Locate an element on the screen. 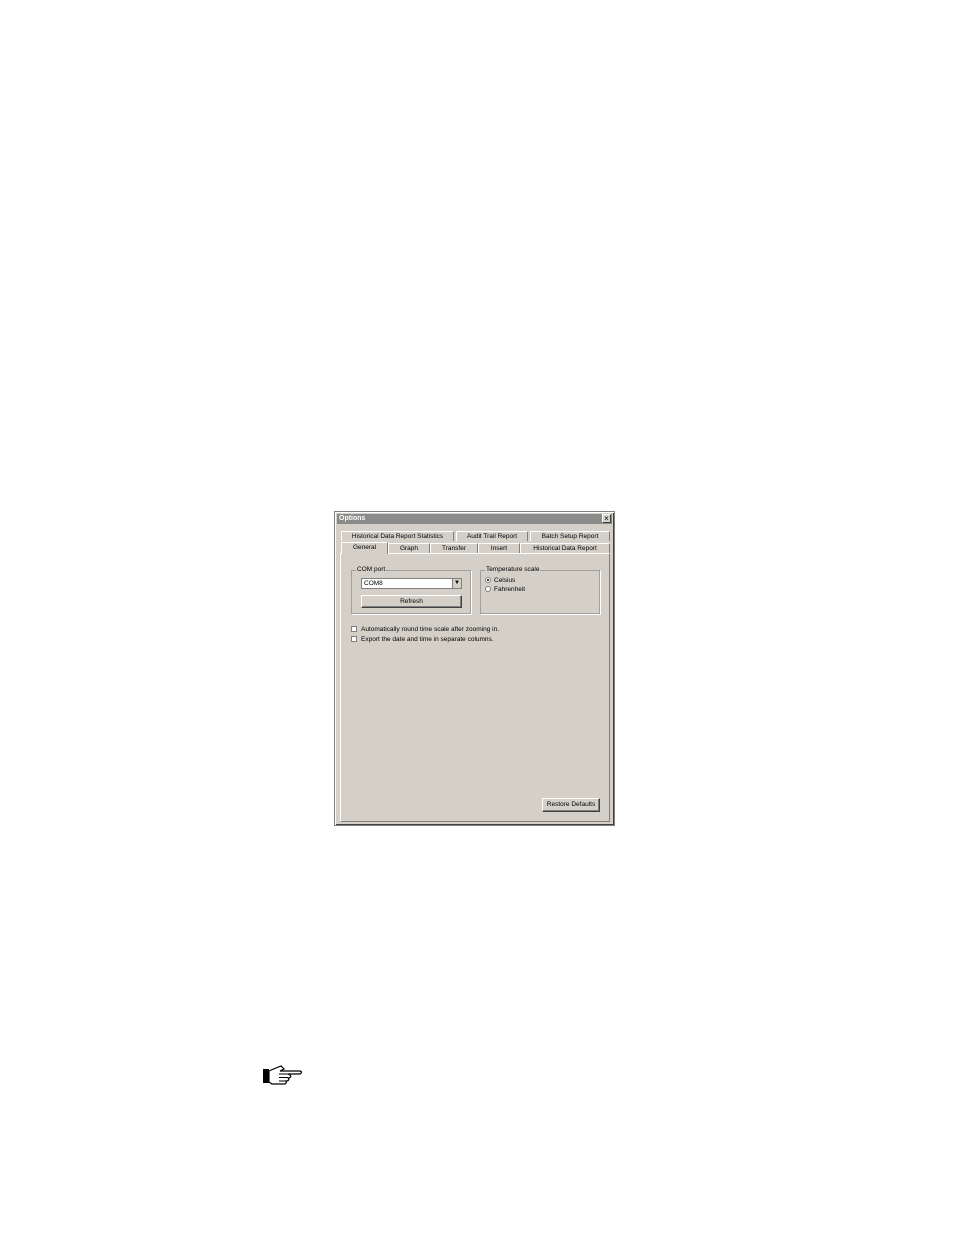 Image resolution: width=954 pixels, height=1235 pixels. tab-historical-data-report-statistics: Historical Data Report Statistics is located at coordinates (397, 536).